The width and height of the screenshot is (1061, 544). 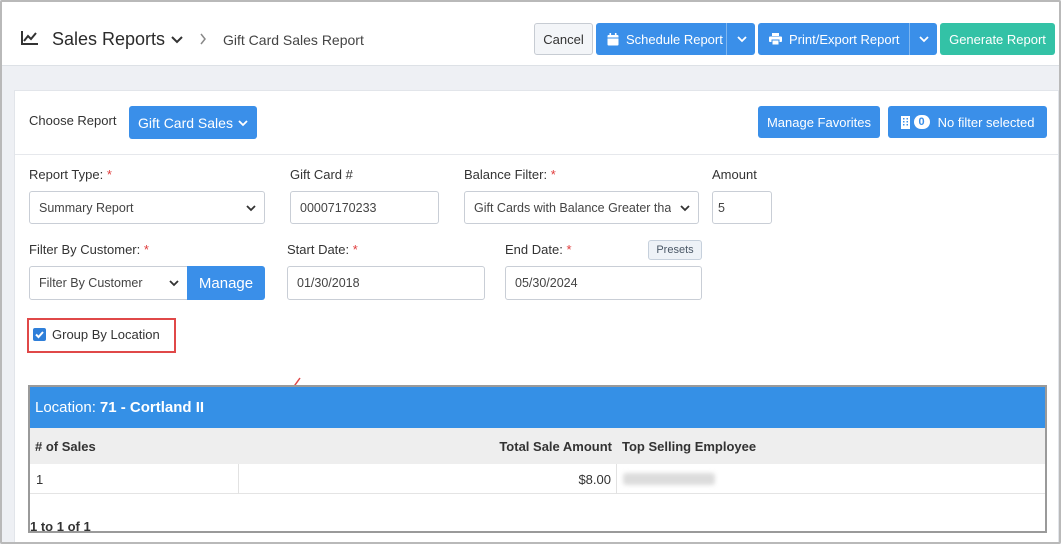 I want to click on printer-icon, so click(x=775, y=39).